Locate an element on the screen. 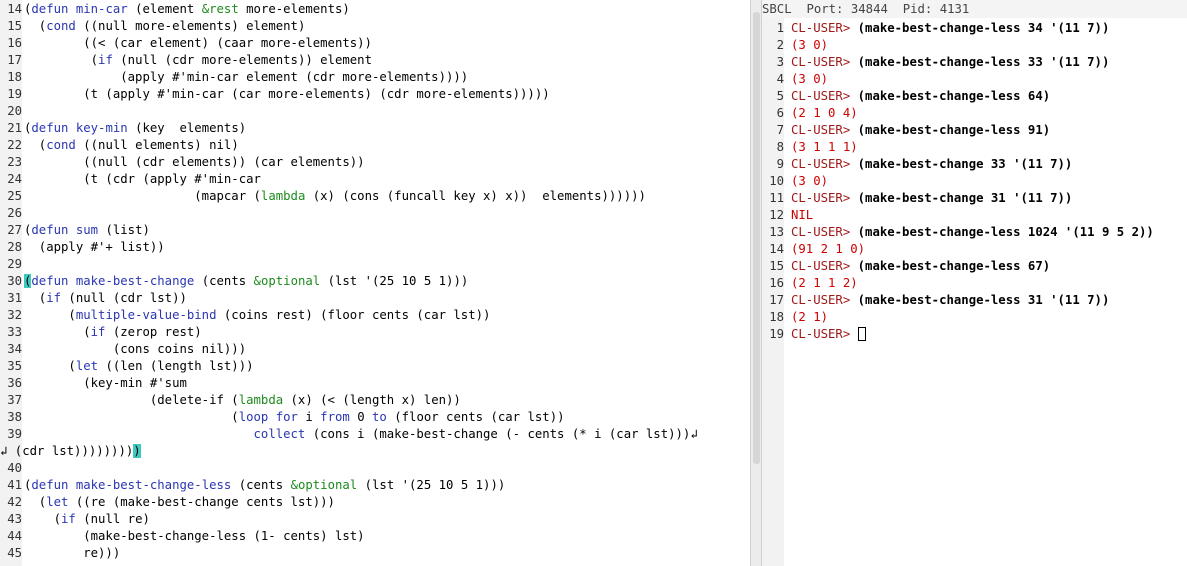 This screenshot has width=1187, height=566. line-number: 27 is located at coordinates (14, 230).